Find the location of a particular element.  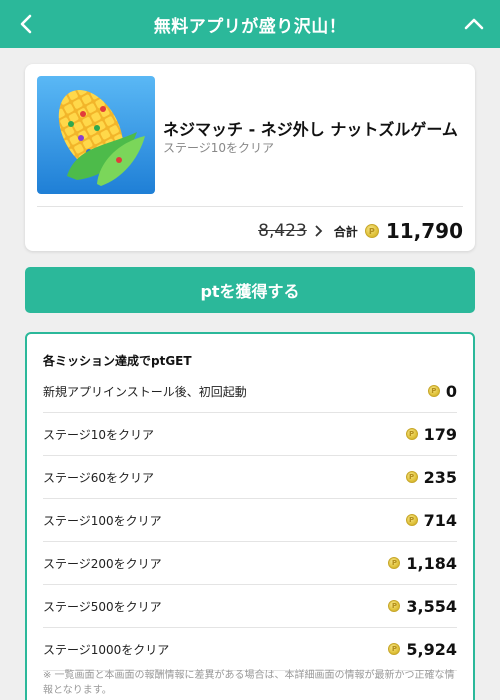

old-points: 8,423 is located at coordinates (282, 231).